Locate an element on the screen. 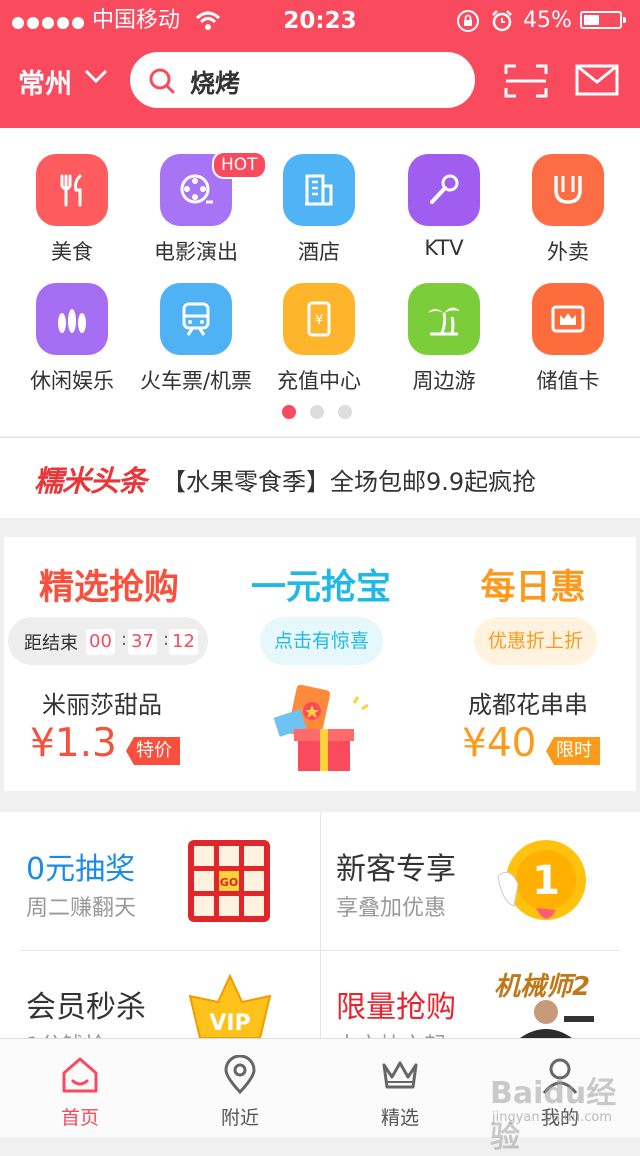  palm-tree-icon is located at coordinates (444, 319).